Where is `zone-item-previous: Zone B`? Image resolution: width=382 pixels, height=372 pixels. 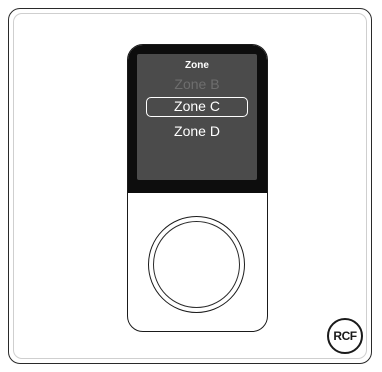 zone-item-previous: Zone B is located at coordinates (197, 84).